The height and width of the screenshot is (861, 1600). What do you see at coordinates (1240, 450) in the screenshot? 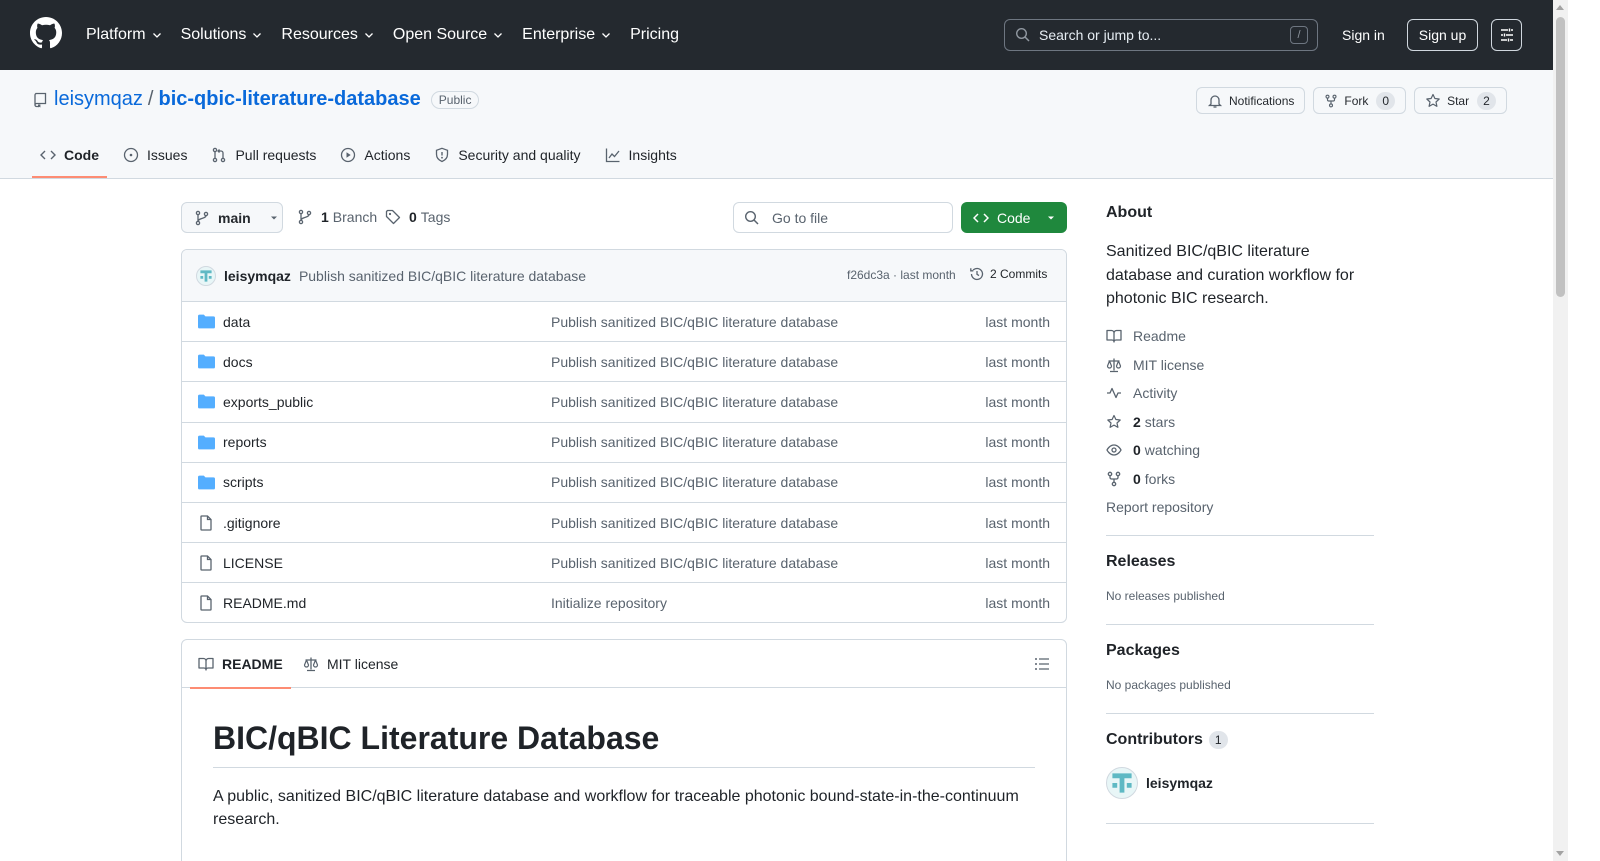
I see `watching-link: 0 watching` at bounding box center [1240, 450].